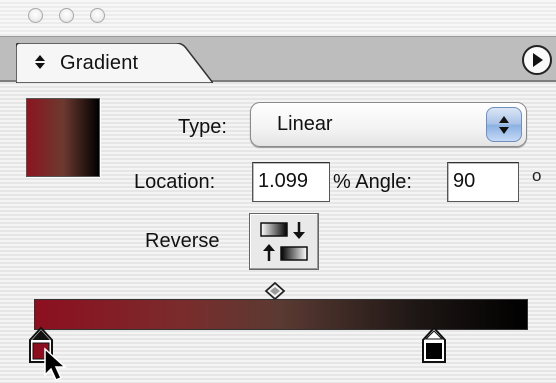 This screenshot has width=556, height=383. What do you see at coordinates (275, 291) in the screenshot?
I see `midpoint-diamond-icon` at bounding box center [275, 291].